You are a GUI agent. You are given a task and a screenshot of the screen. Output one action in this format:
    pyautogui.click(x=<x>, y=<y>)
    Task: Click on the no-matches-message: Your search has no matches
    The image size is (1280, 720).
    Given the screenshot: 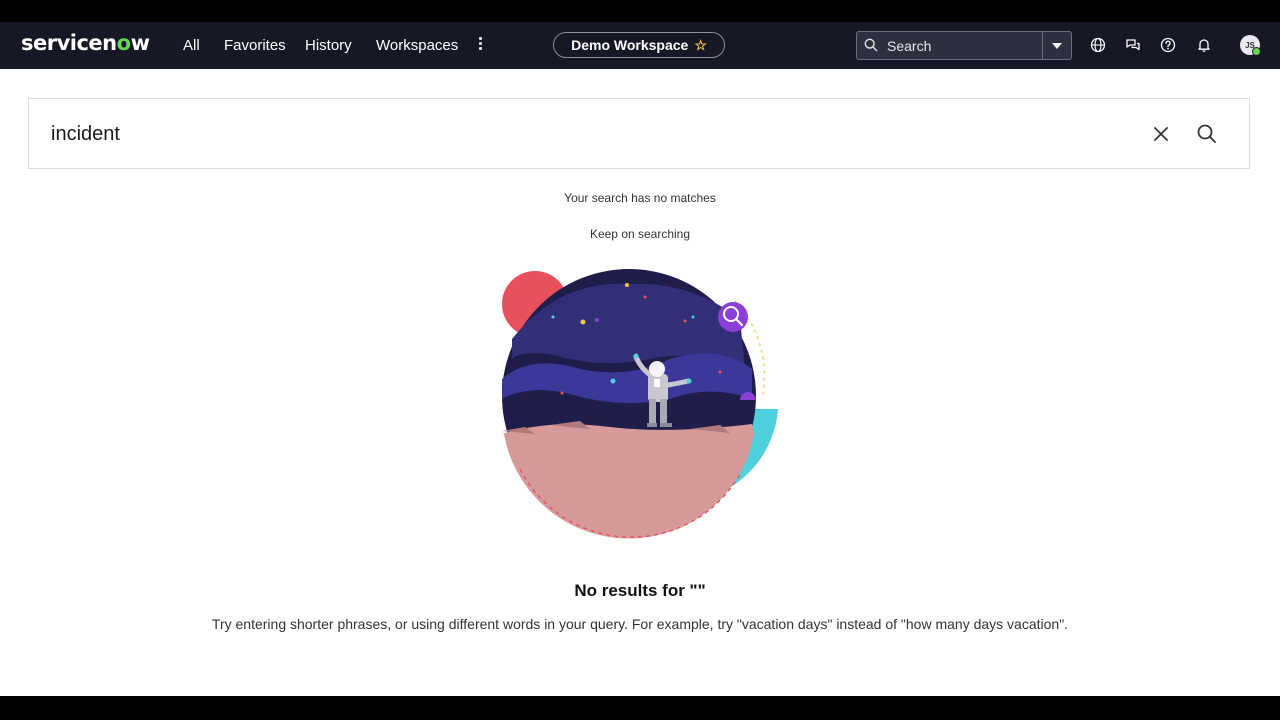 What is the action you would take?
    pyautogui.click(x=640, y=198)
    